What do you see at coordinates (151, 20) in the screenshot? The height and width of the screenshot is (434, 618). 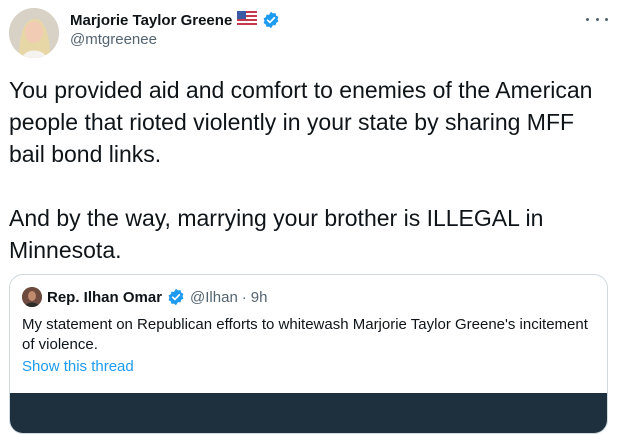 I see `author-name: Marjorie Taylor Greene` at bounding box center [151, 20].